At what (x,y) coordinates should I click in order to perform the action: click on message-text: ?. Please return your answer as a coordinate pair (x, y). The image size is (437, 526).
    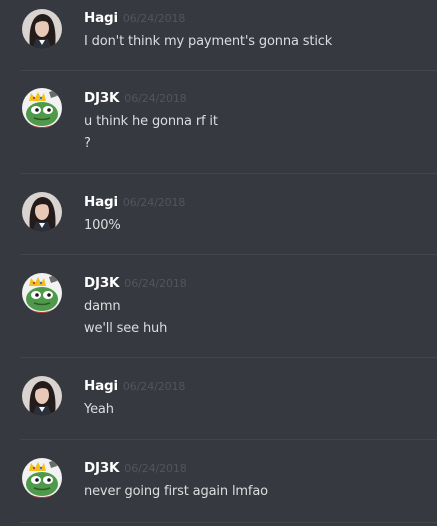
    Looking at the image, I should click on (87, 143).